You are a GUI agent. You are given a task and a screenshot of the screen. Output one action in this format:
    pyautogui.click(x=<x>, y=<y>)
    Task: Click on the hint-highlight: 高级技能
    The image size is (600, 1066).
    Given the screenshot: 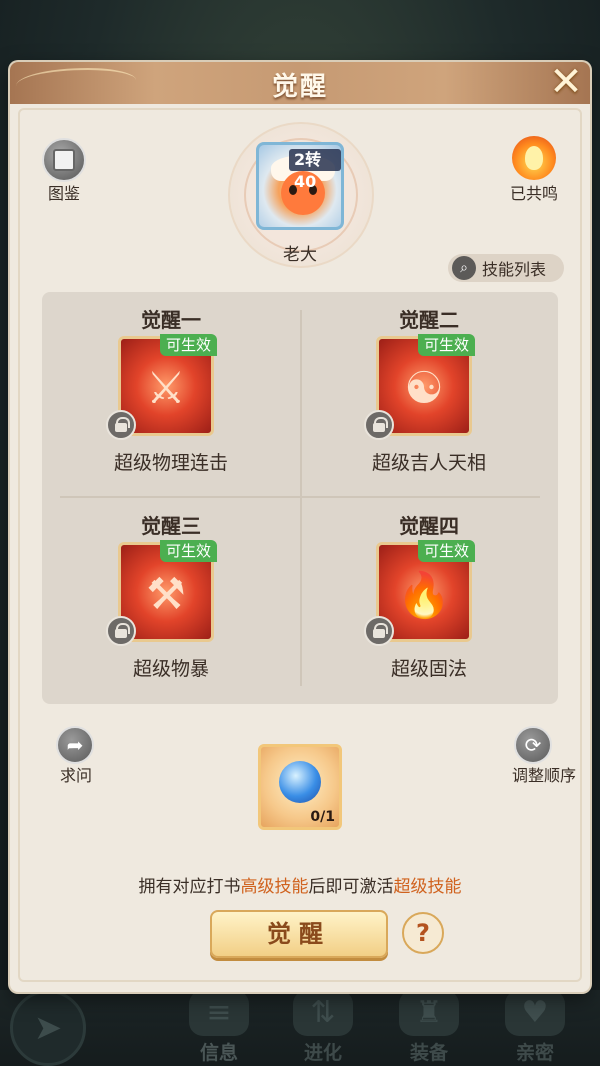 What is the action you would take?
    pyautogui.click(x=274, y=887)
    